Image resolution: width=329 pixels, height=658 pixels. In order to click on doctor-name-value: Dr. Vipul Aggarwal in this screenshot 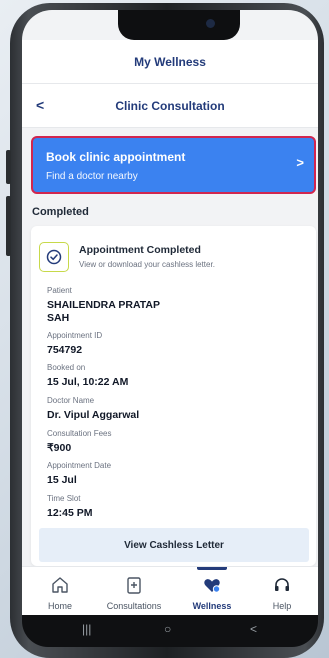, I will do `click(93, 415)`.